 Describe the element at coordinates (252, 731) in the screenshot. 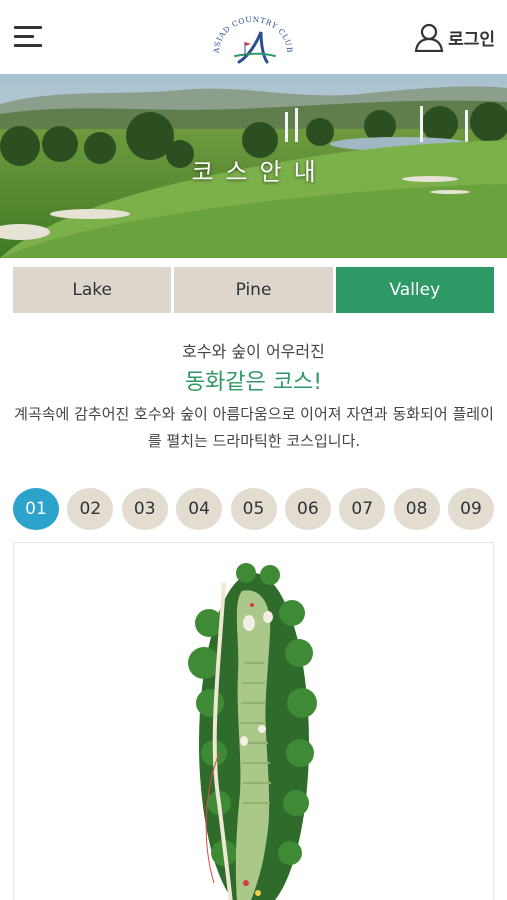

I see `hole-layout-image` at that location.